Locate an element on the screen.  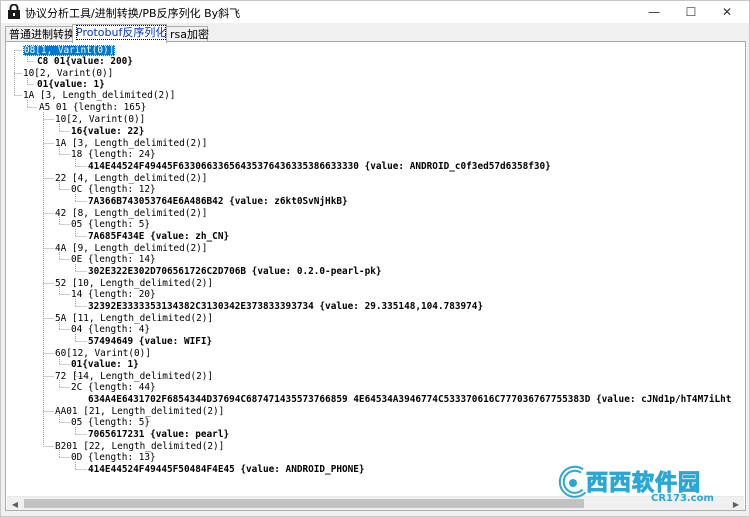
tree-node: AA01 [21, Length_delimited(2)] is located at coordinates (139, 411).